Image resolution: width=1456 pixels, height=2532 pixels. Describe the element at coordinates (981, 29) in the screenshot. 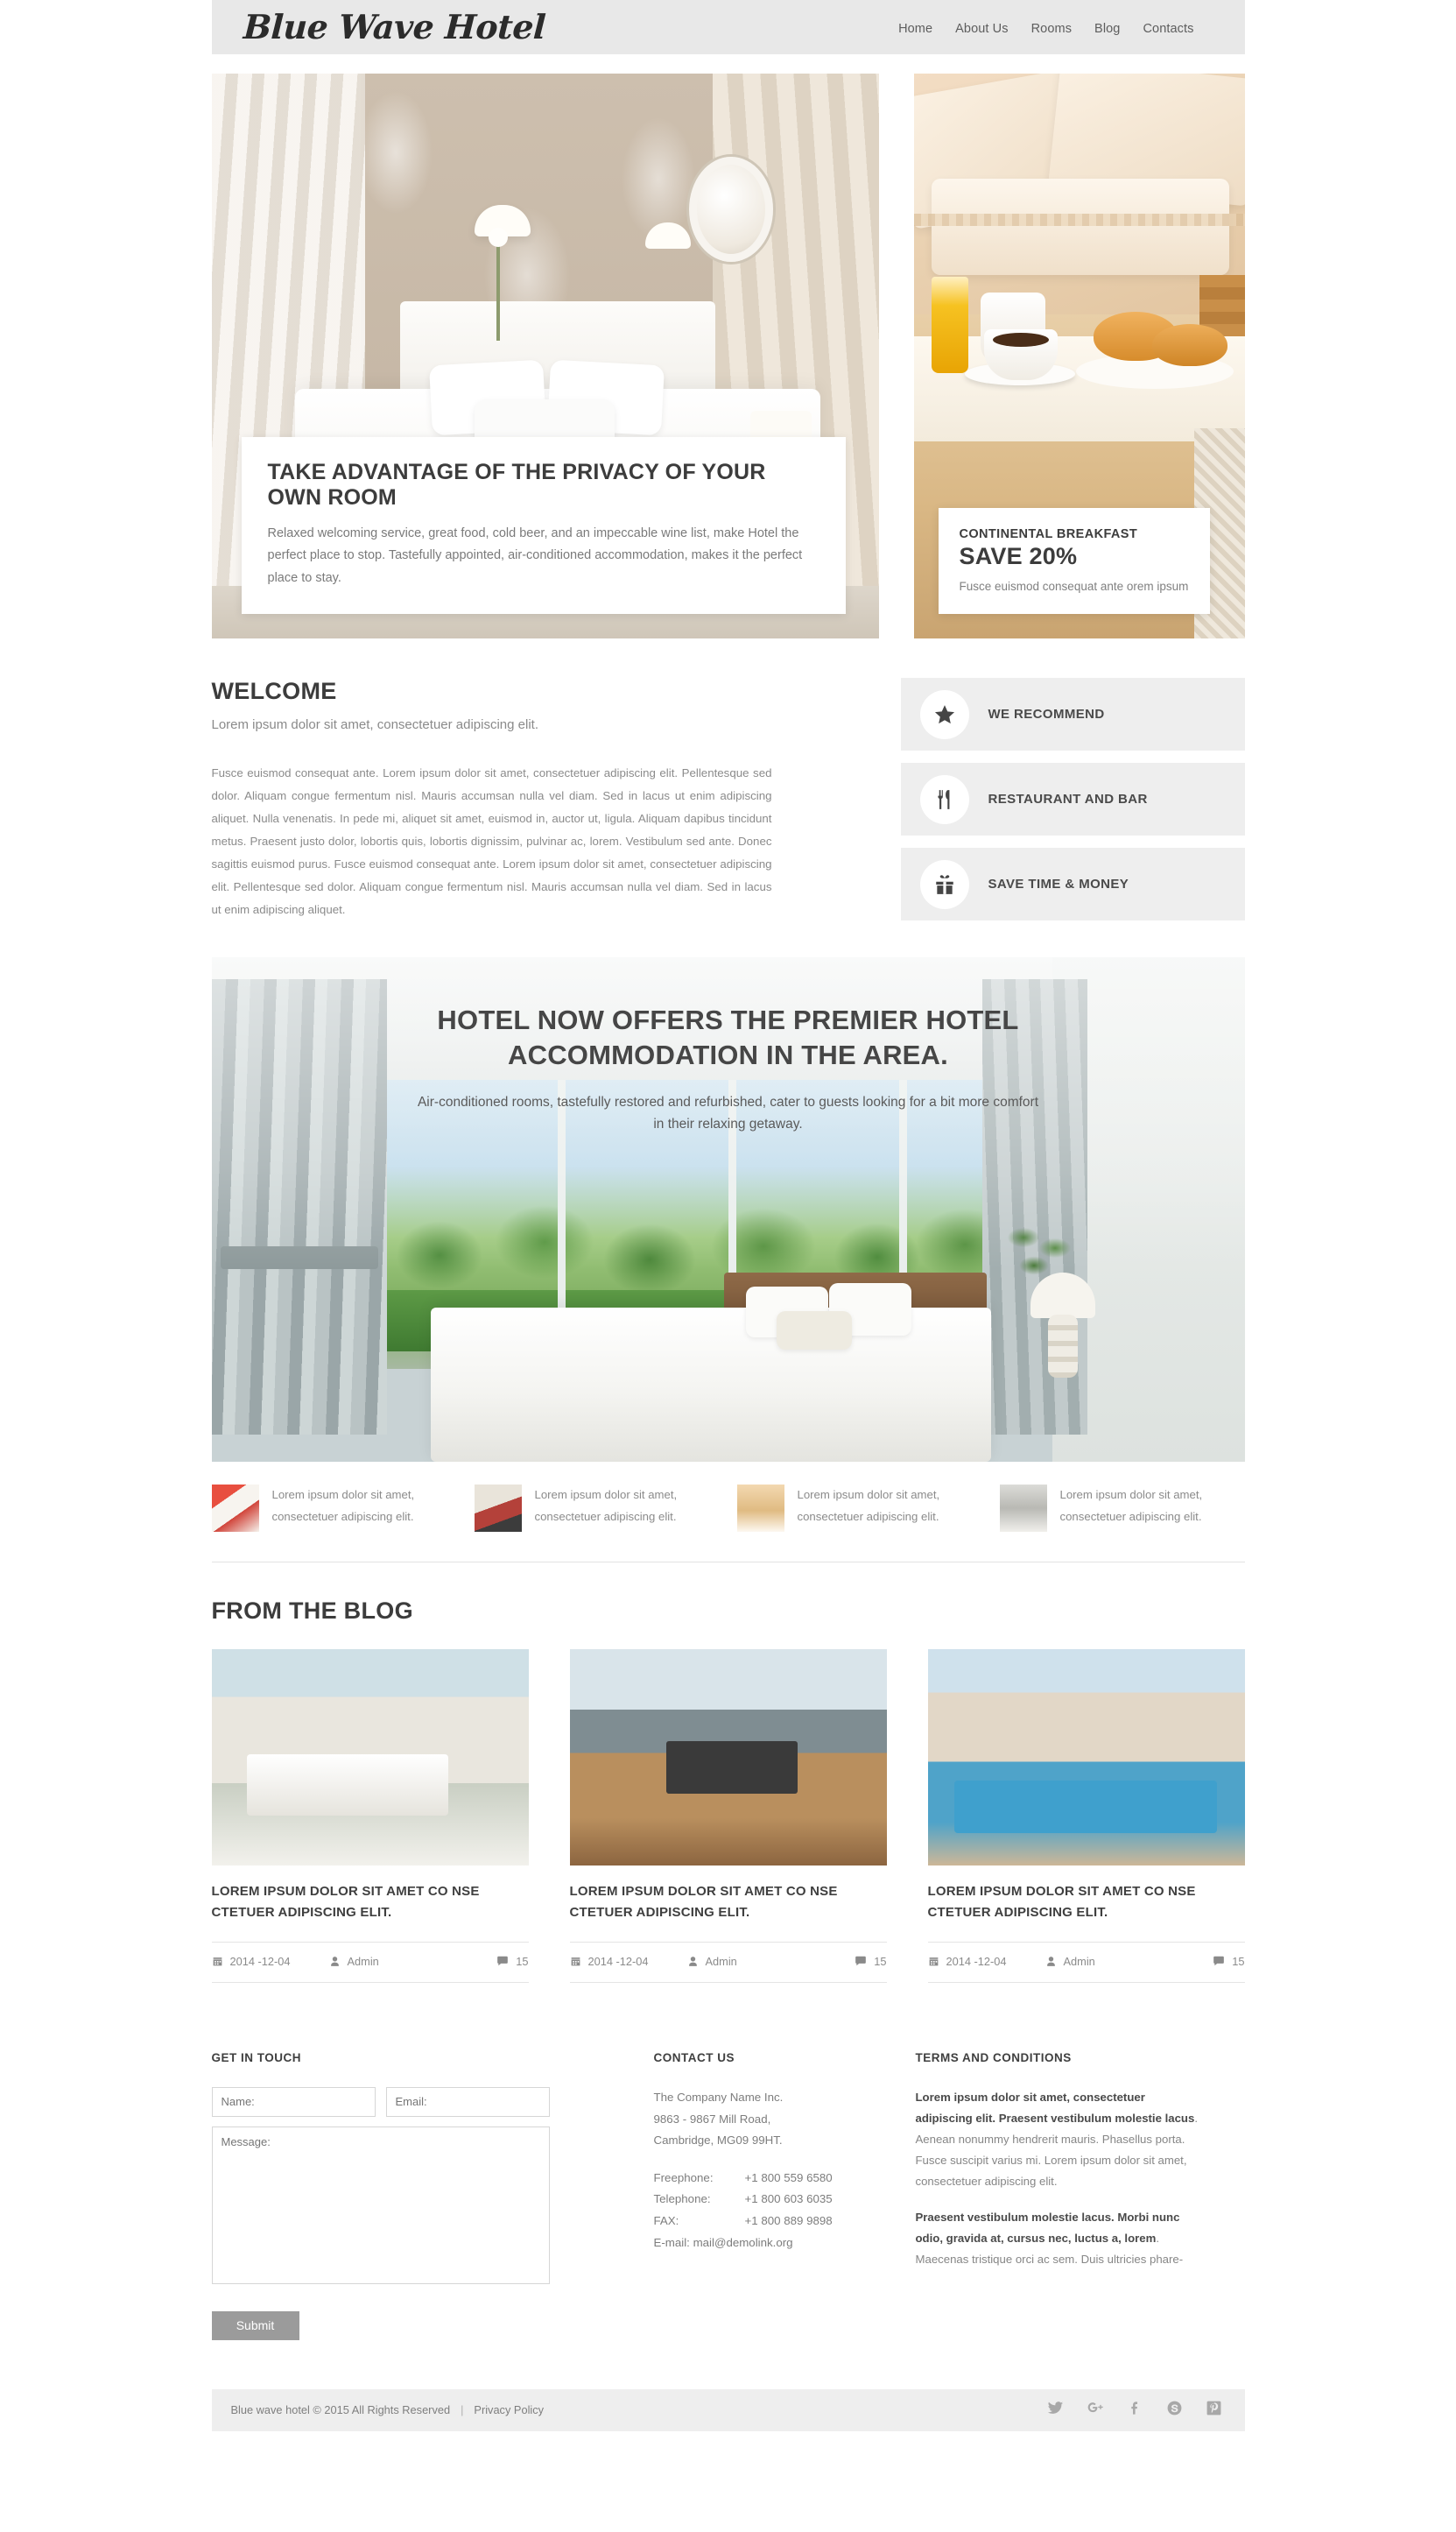

I see `nav-item-about-us: About Us` at that location.